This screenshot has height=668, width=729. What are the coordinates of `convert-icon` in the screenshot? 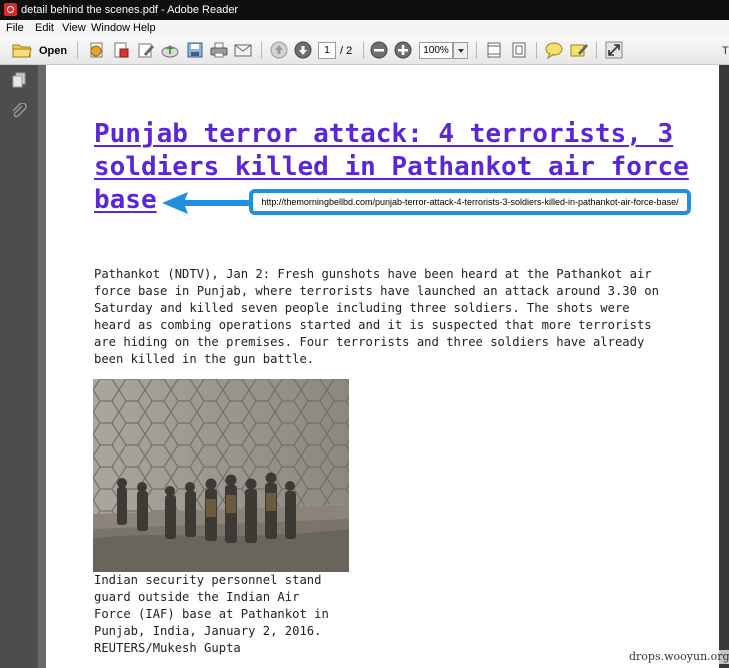 It's located at (121, 50).